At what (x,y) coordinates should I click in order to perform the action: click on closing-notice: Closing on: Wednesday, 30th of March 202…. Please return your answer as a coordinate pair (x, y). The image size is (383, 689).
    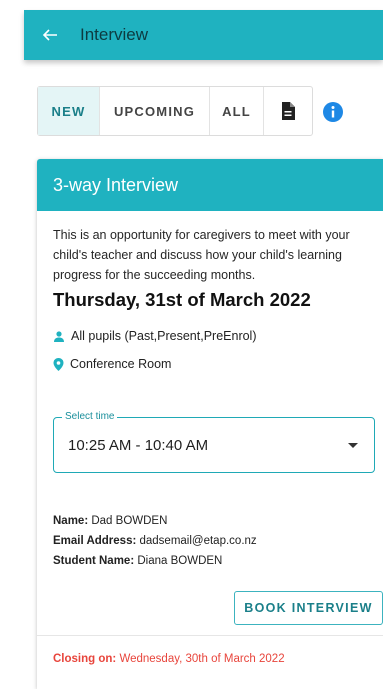
    Looking at the image, I should click on (169, 659).